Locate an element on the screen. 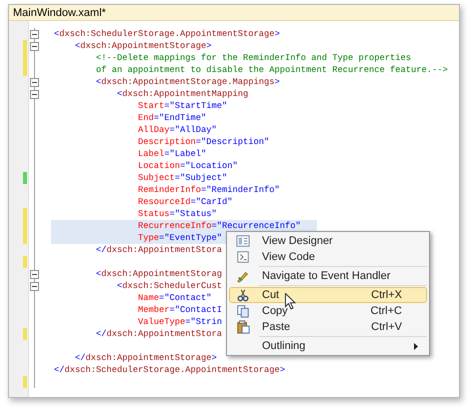 This screenshot has width=474, height=408. menu-item: Paste Ctrl+V is located at coordinates (328, 327).